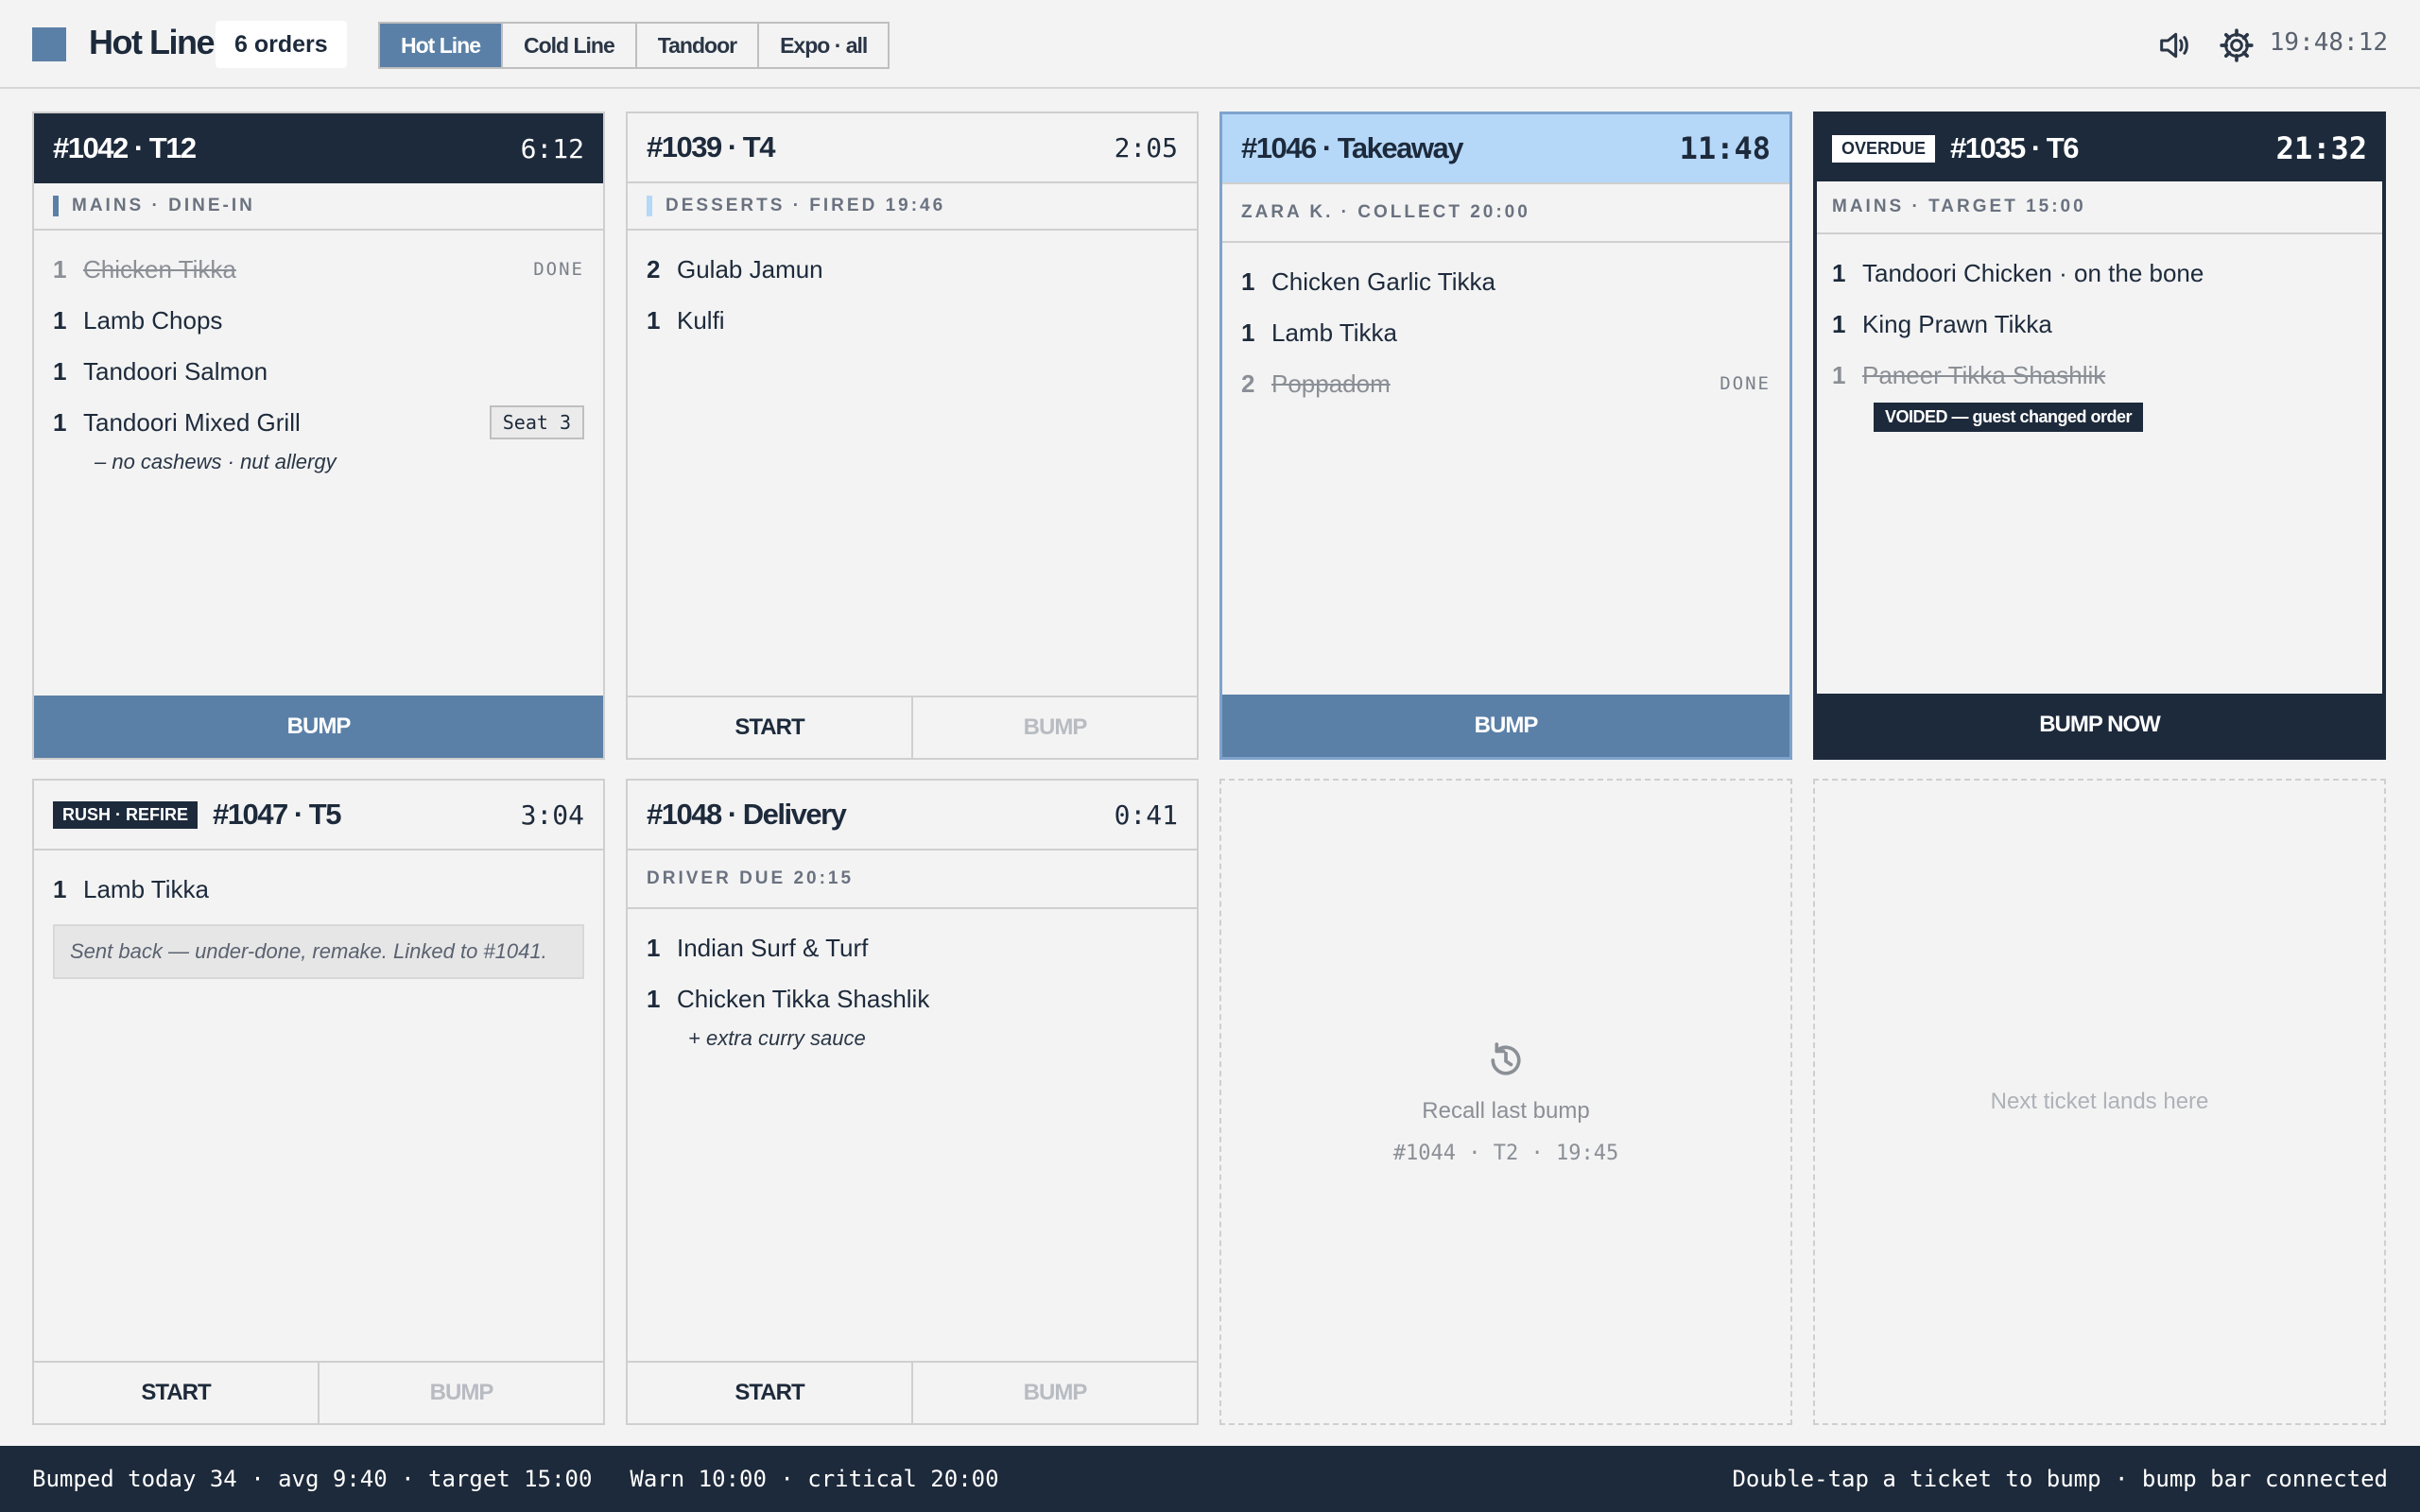  Describe the element at coordinates (913, 815) in the screenshot. I see `ticket-header: #1048 · Delivery 0:41` at that location.